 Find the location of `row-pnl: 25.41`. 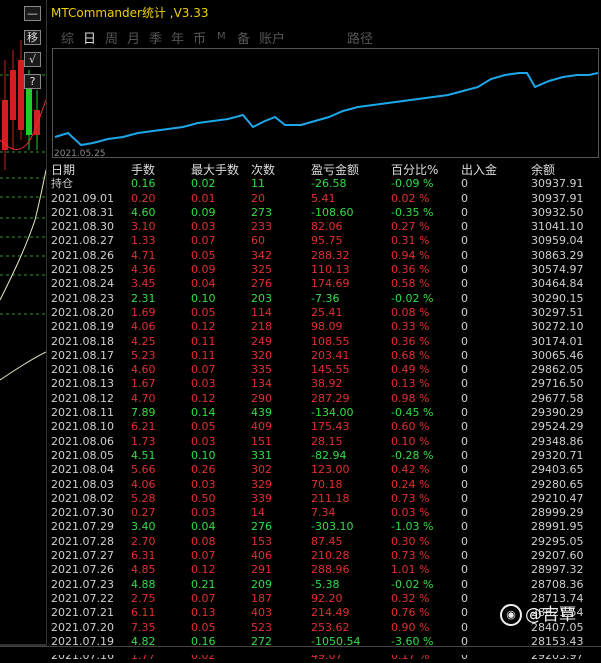

row-pnl: 25.41 is located at coordinates (327, 312).